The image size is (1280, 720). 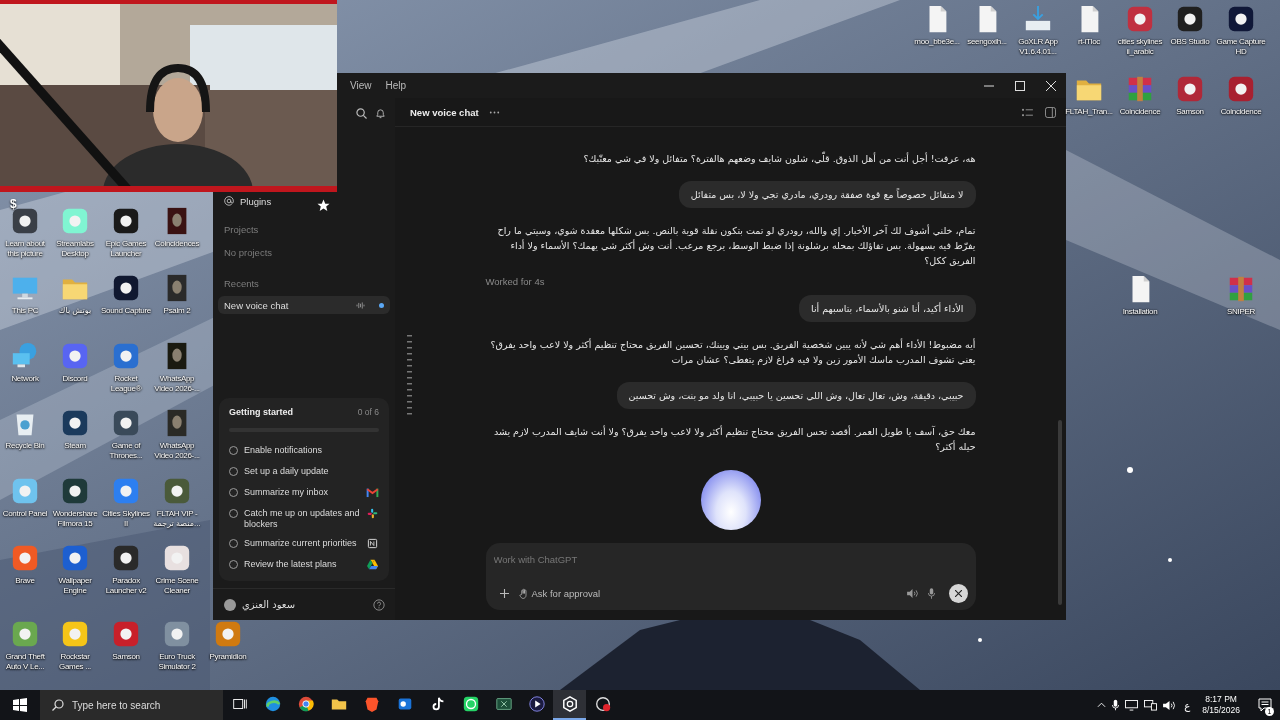 What do you see at coordinates (1265, 705) in the screenshot?
I see `notification-icon` at bounding box center [1265, 705].